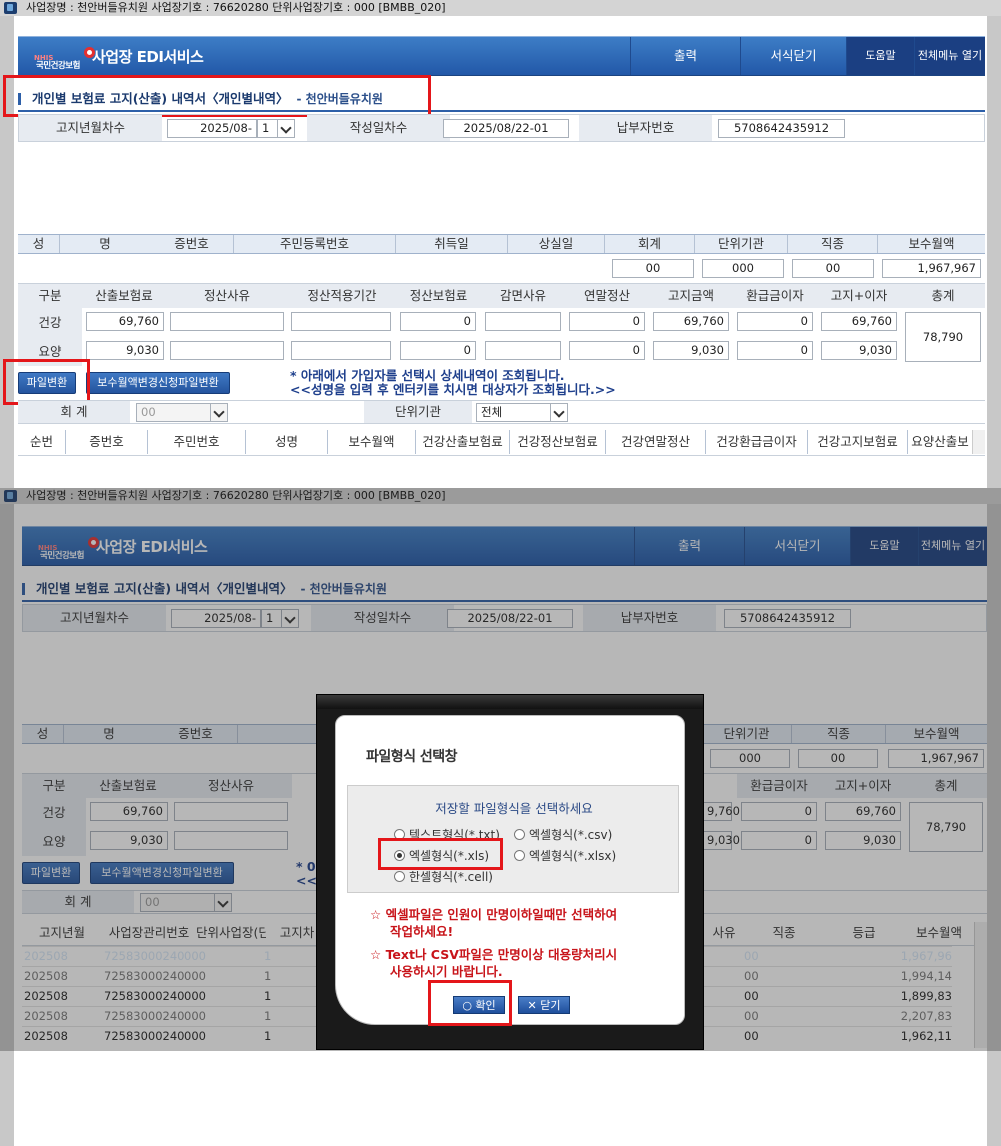 This screenshot has width=1001, height=1146. Describe the element at coordinates (148, 57) in the screenshot. I see `brand-title: 사업장 EDI서비스` at that location.